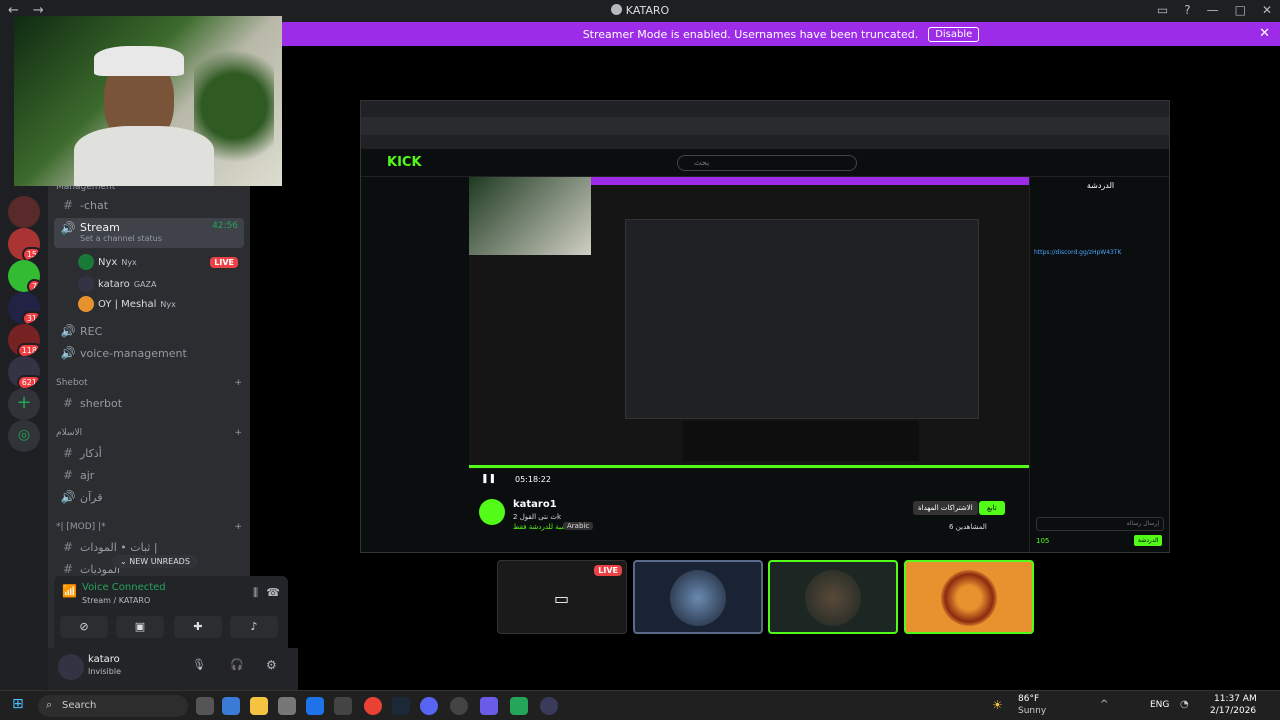 This screenshot has width=1280, height=720. Describe the element at coordinates (149, 433) in the screenshot. I see `category-islam: الاسلام +` at that location.